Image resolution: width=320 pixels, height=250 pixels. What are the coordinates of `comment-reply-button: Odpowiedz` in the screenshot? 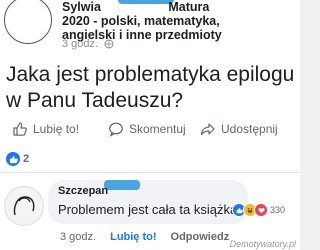 It's located at (200, 237).